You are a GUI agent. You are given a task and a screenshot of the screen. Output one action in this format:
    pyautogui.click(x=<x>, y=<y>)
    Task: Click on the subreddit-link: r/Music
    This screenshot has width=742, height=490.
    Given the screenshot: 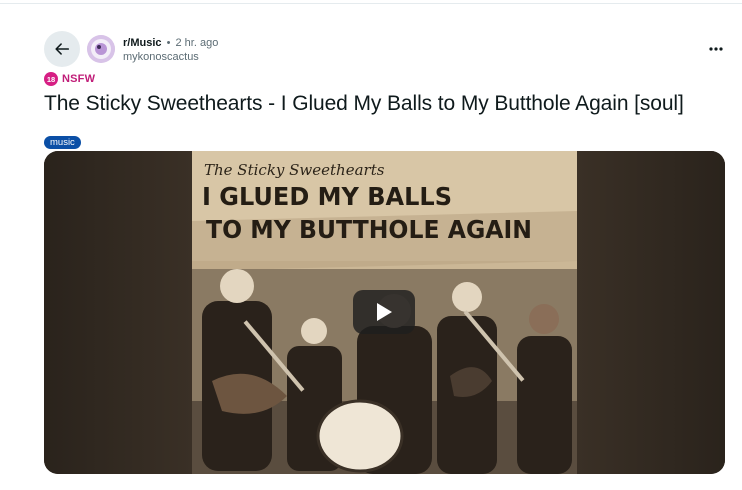 What is the action you would take?
    pyautogui.click(x=142, y=43)
    